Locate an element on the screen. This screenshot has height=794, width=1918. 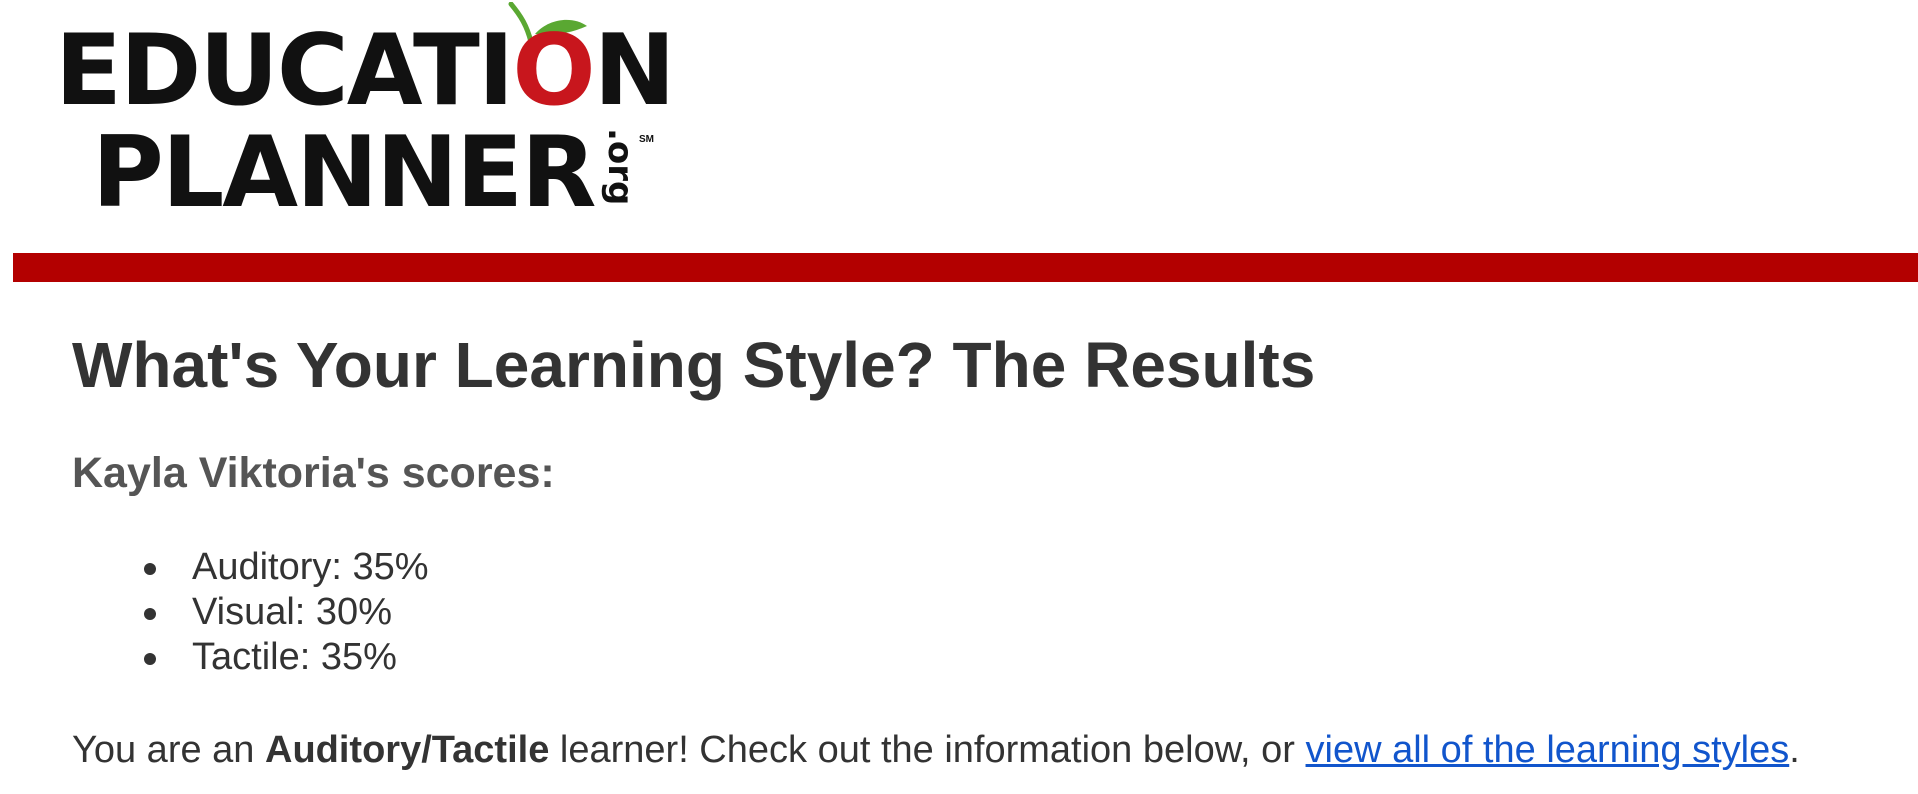
score-text: Tactile: 35% is located at coordinates (294, 657).